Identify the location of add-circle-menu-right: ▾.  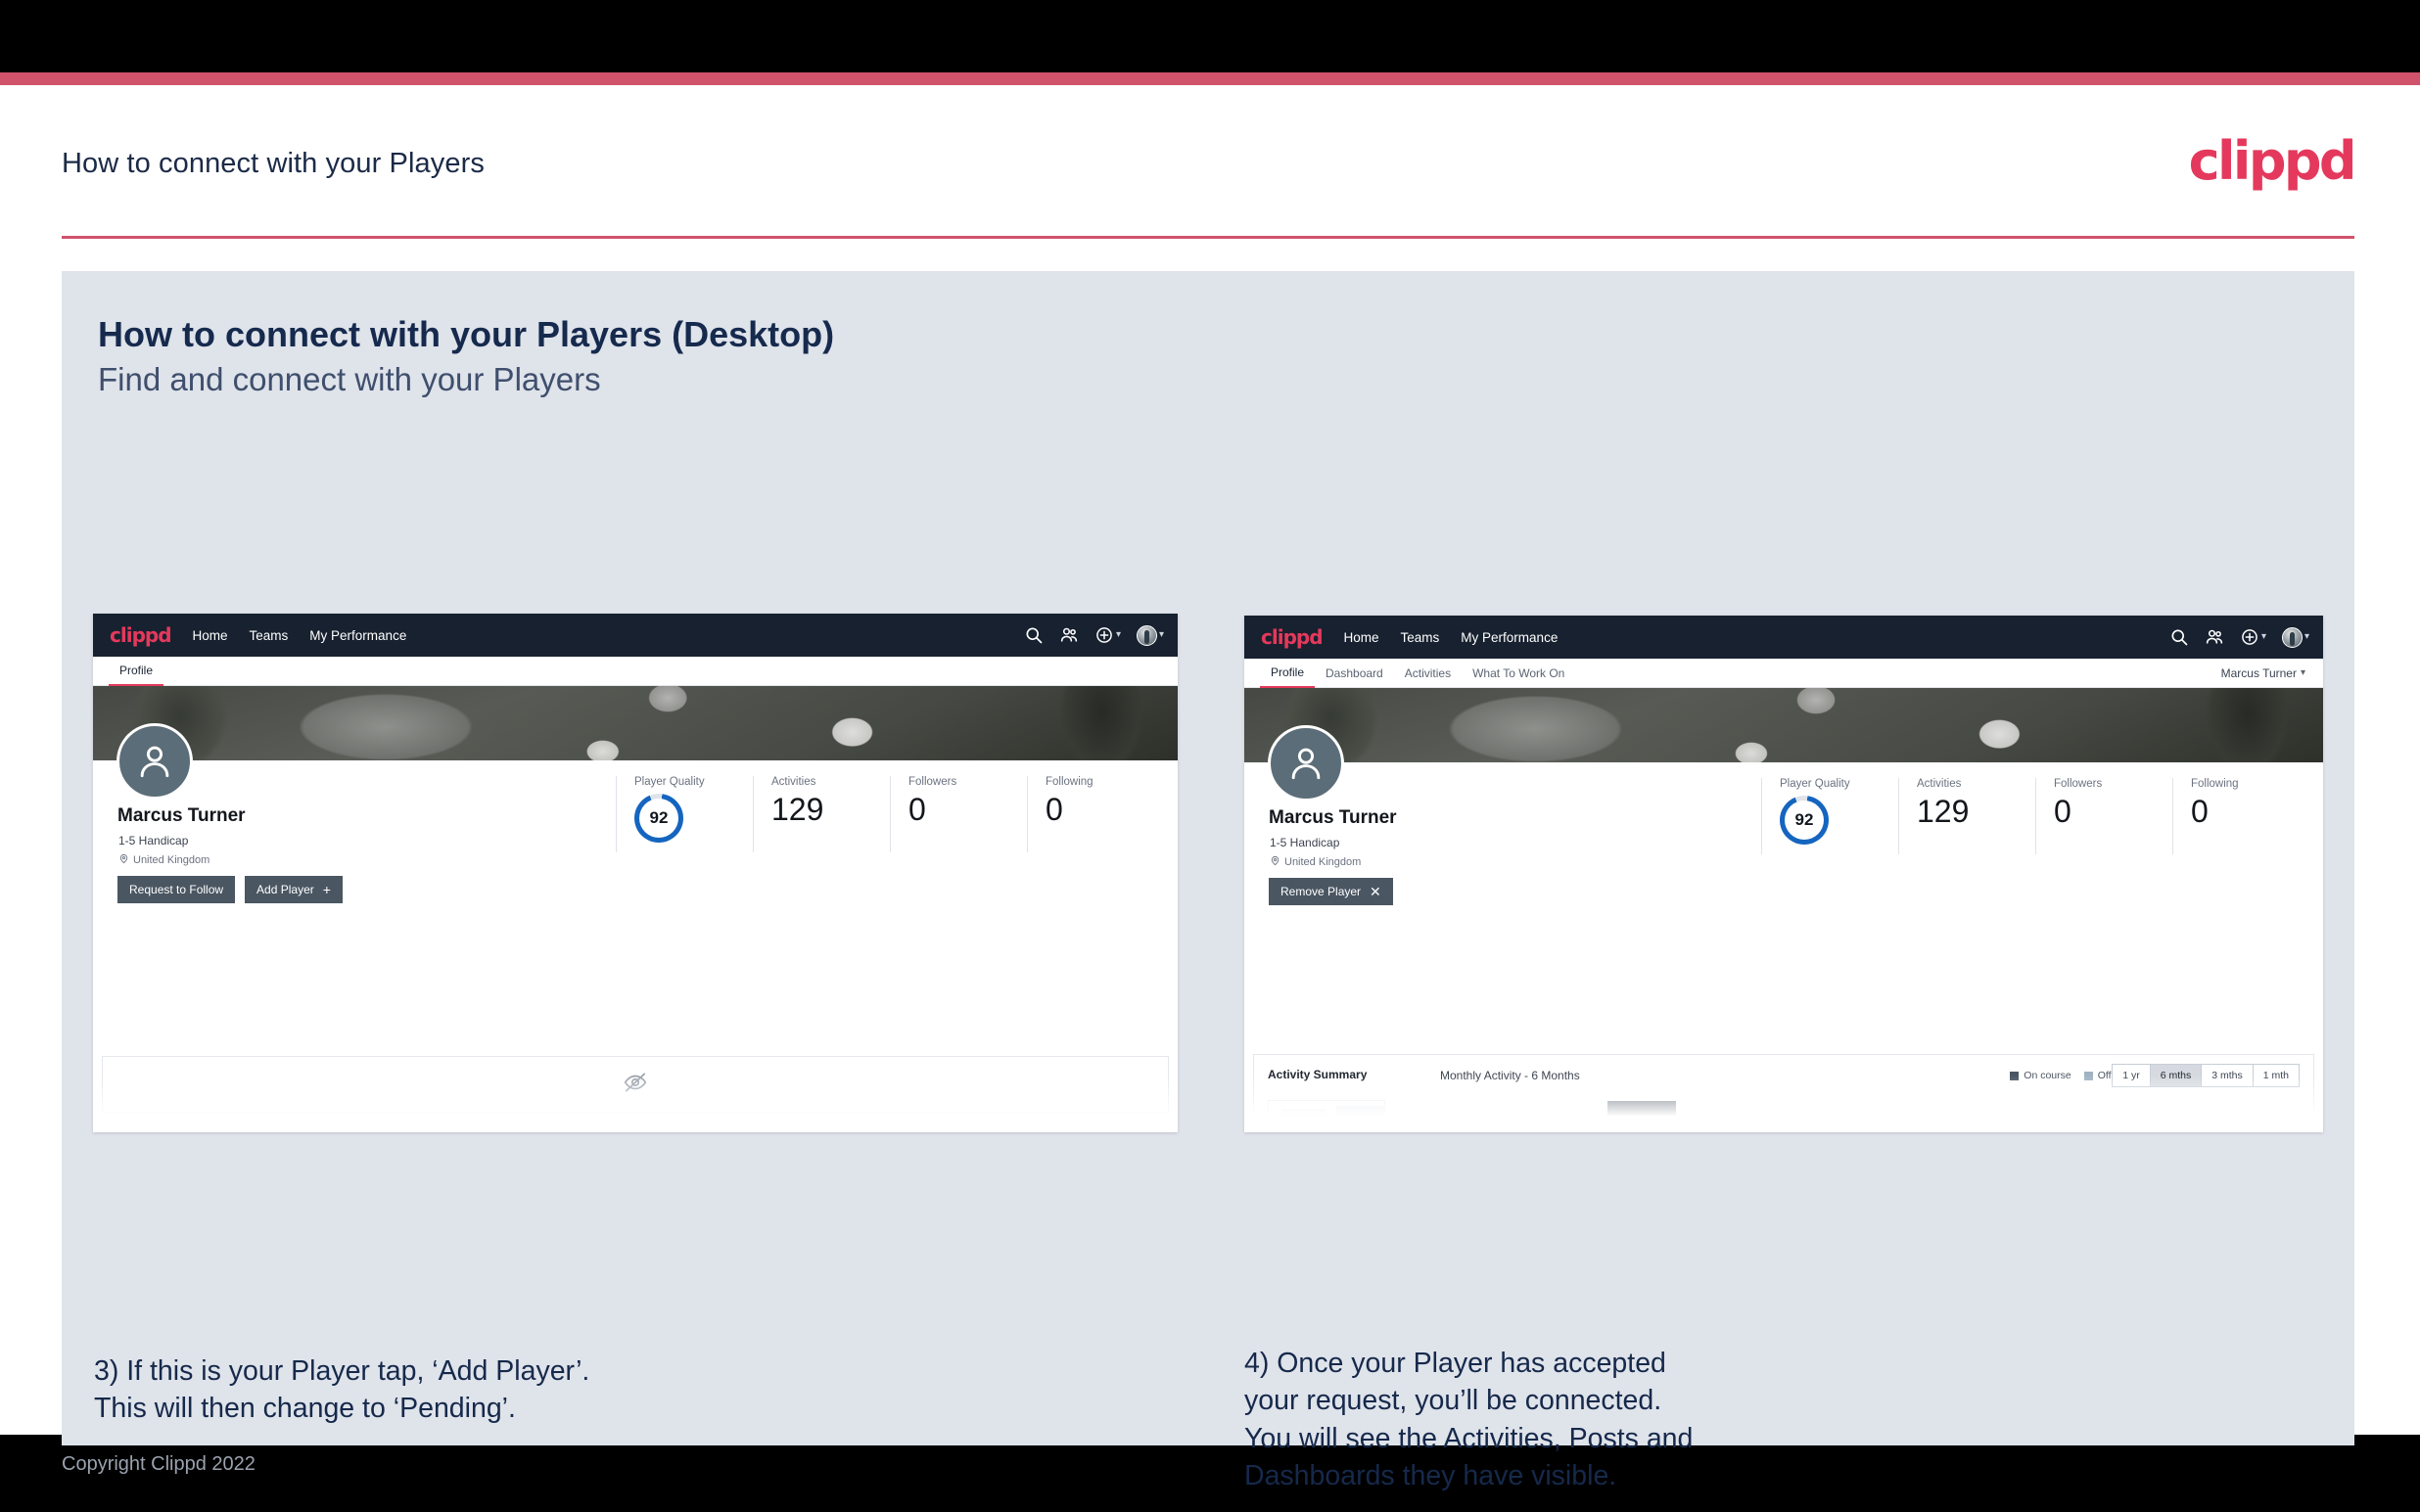
(2253, 637).